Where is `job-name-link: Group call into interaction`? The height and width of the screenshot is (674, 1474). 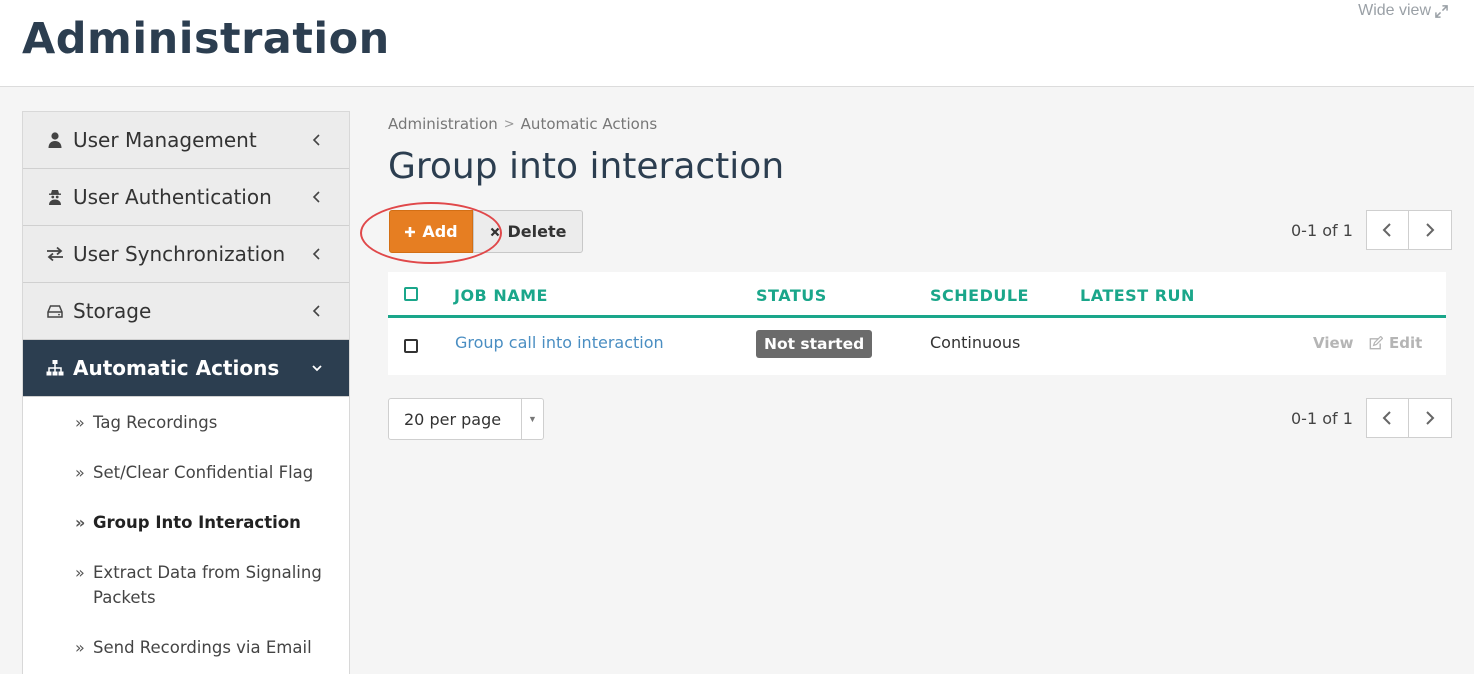 job-name-link: Group call into interaction is located at coordinates (559, 342).